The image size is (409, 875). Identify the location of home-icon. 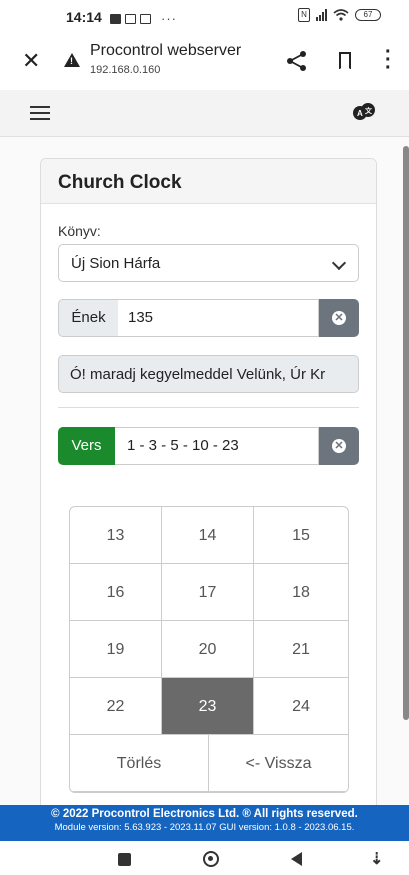
(211, 859).